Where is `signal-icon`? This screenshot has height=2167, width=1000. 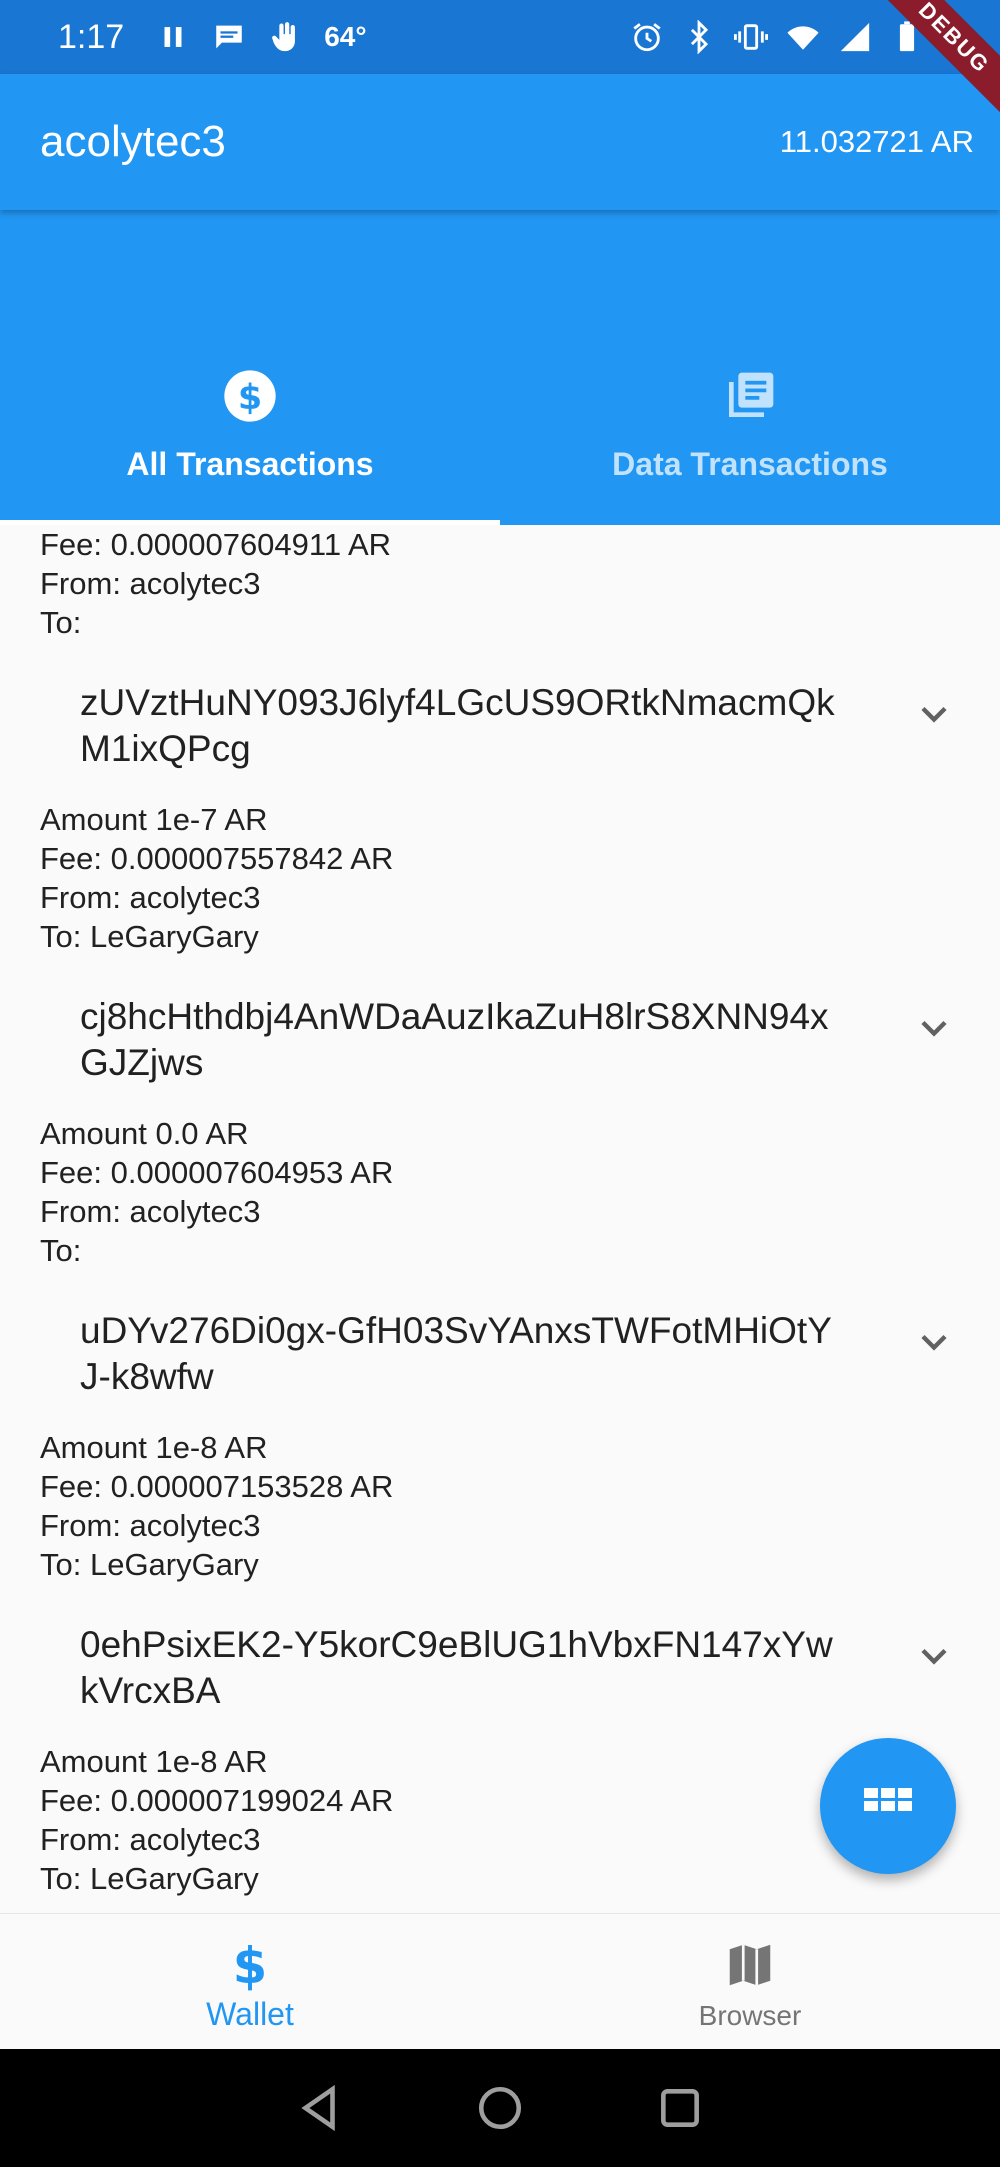
signal-icon is located at coordinates (855, 37).